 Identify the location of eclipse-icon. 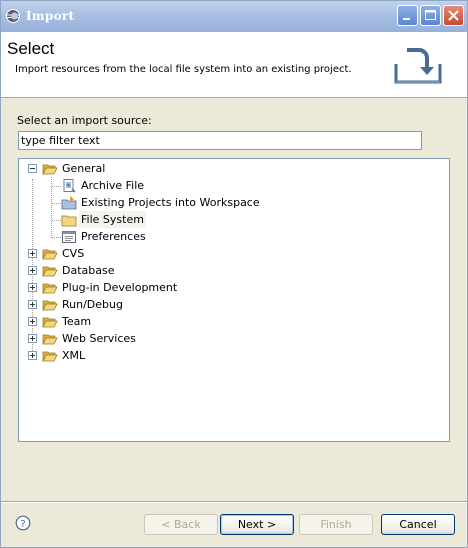
(13, 16).